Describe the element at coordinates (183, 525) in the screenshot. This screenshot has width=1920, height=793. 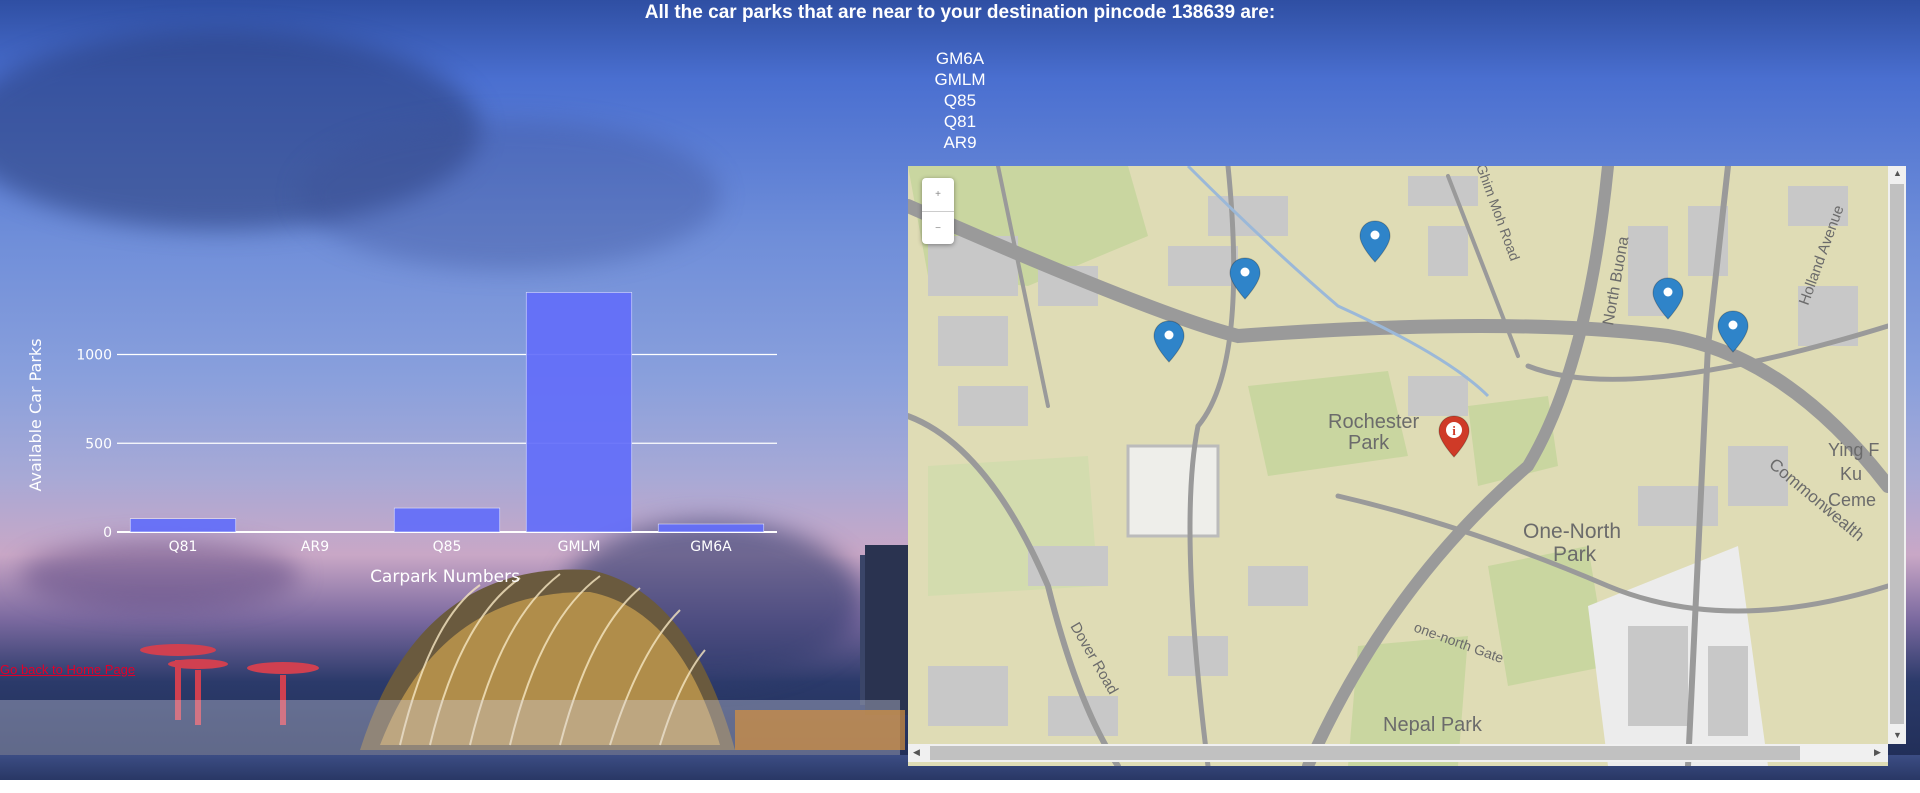
I see `bar-q81` at that location.